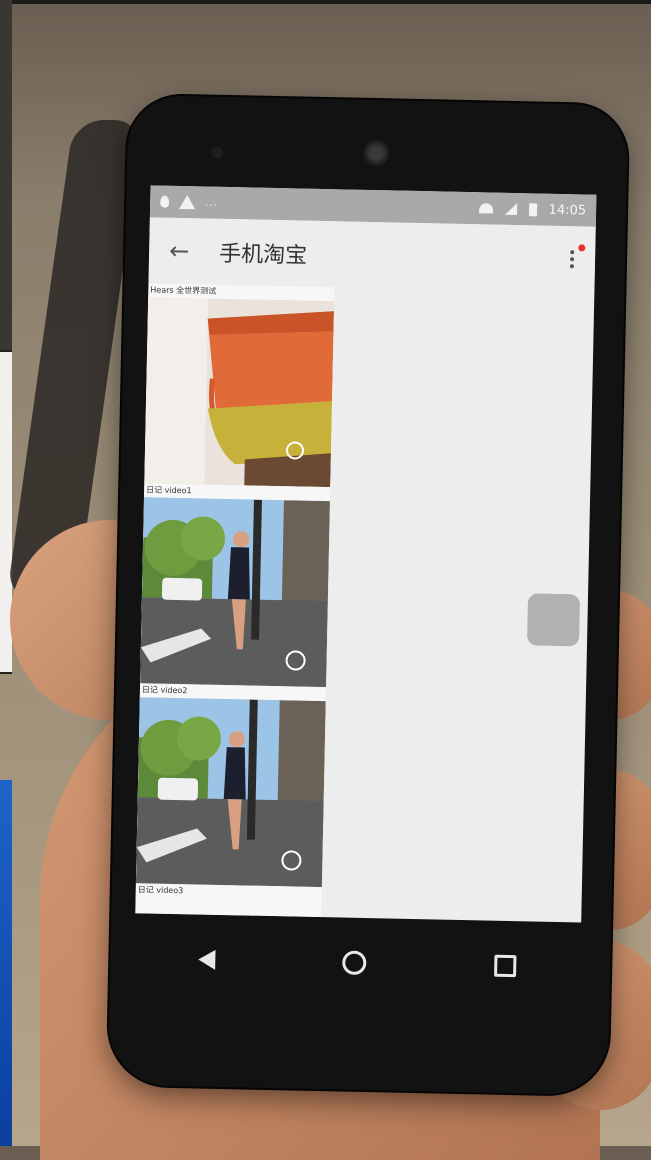  What do you see at coordinates (206, 959) in the screenshot?
I see `triangle-back-icon` at bounding box center [206, 959].